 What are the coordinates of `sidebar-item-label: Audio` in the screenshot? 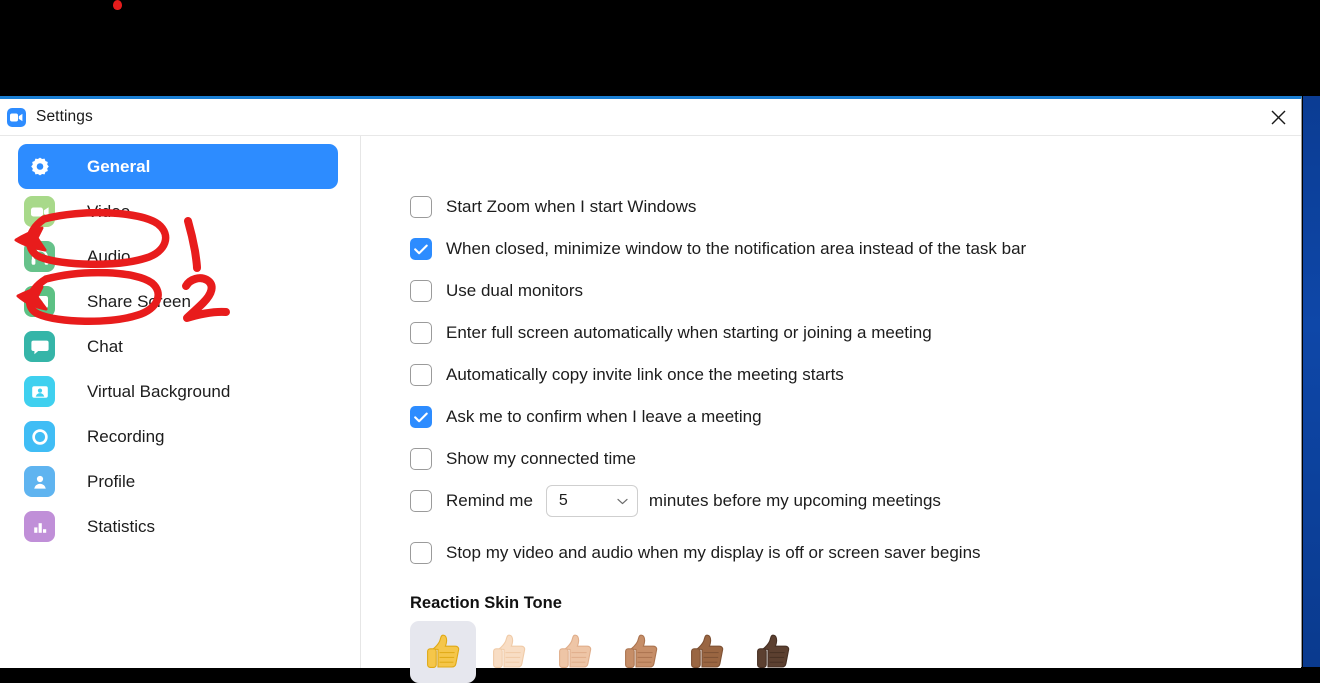 It's located at (109, 256).